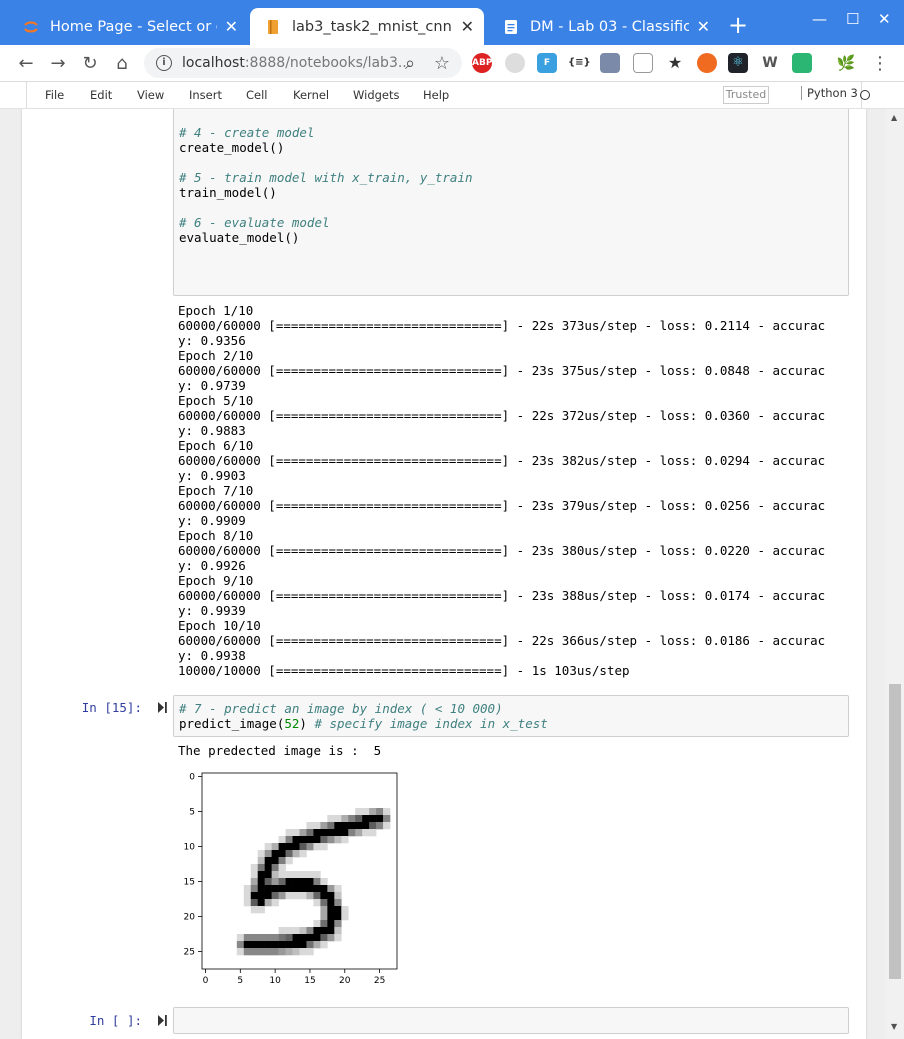 The height and width of the screenshot is (1039, 904). I want to click on wikipedia-icon: W, so click(770, 63).